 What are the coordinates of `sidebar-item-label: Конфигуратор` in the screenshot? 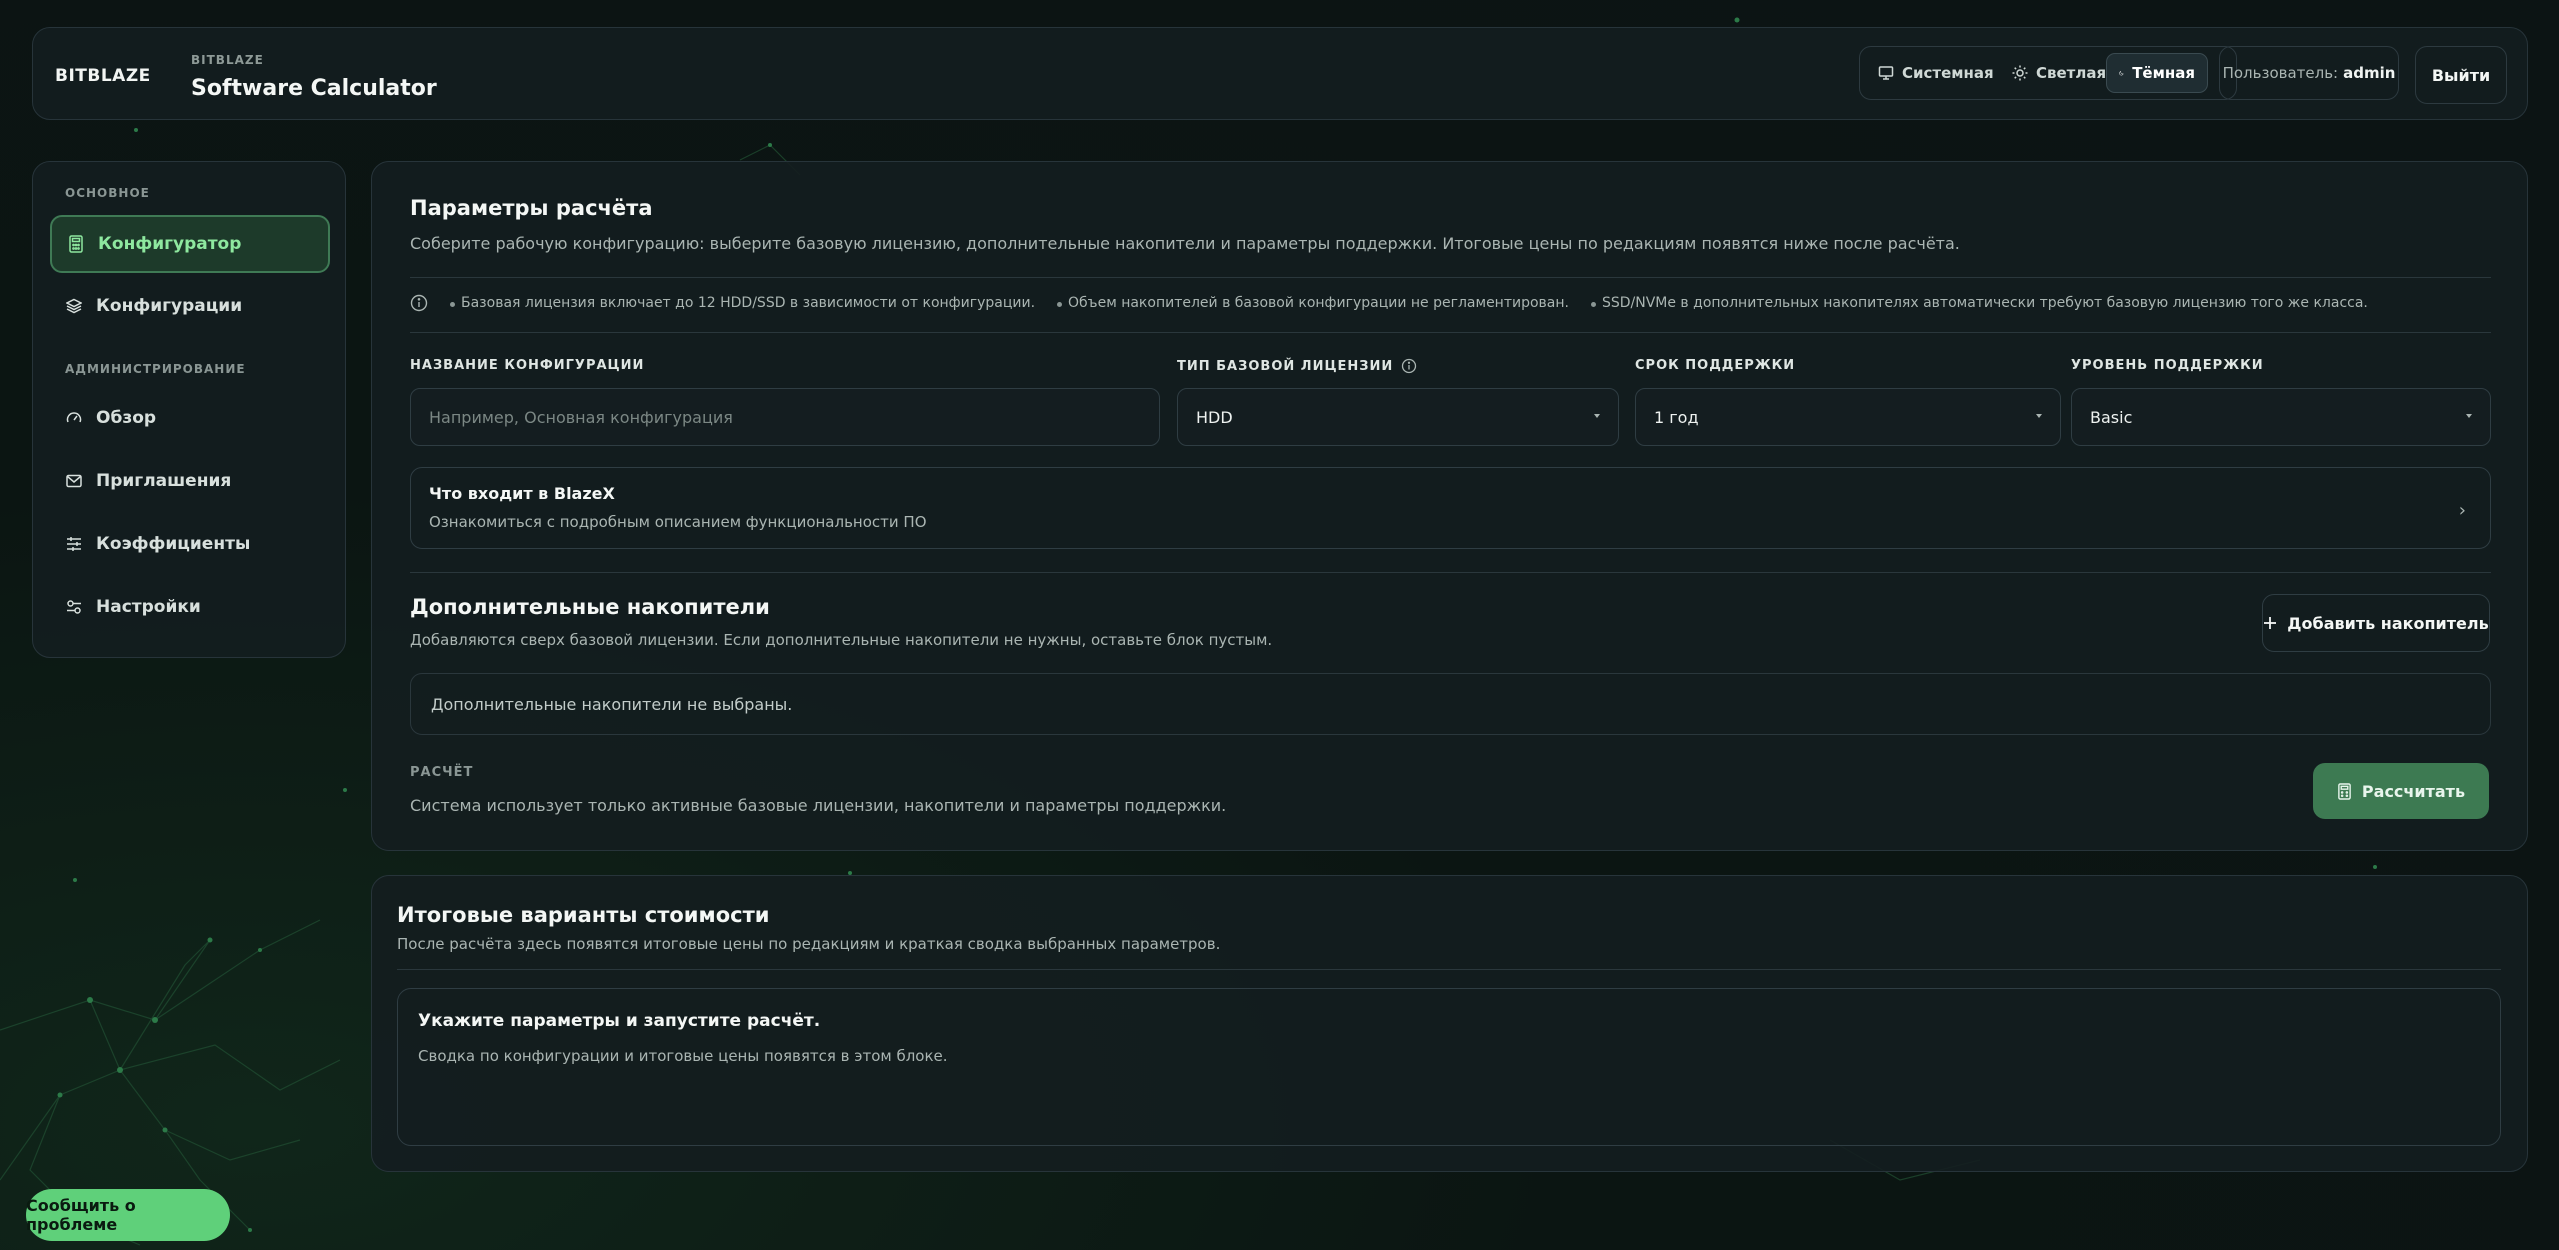 It's located at (170, 244).